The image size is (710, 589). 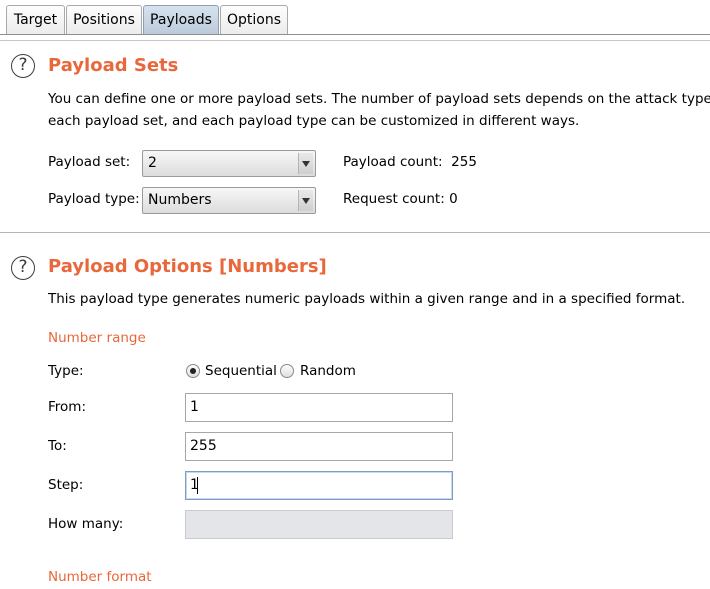 What do you see at coordinates (254, 19) in the screenshot?
I see `tab-options: Options` at bounding box center [254, 19].